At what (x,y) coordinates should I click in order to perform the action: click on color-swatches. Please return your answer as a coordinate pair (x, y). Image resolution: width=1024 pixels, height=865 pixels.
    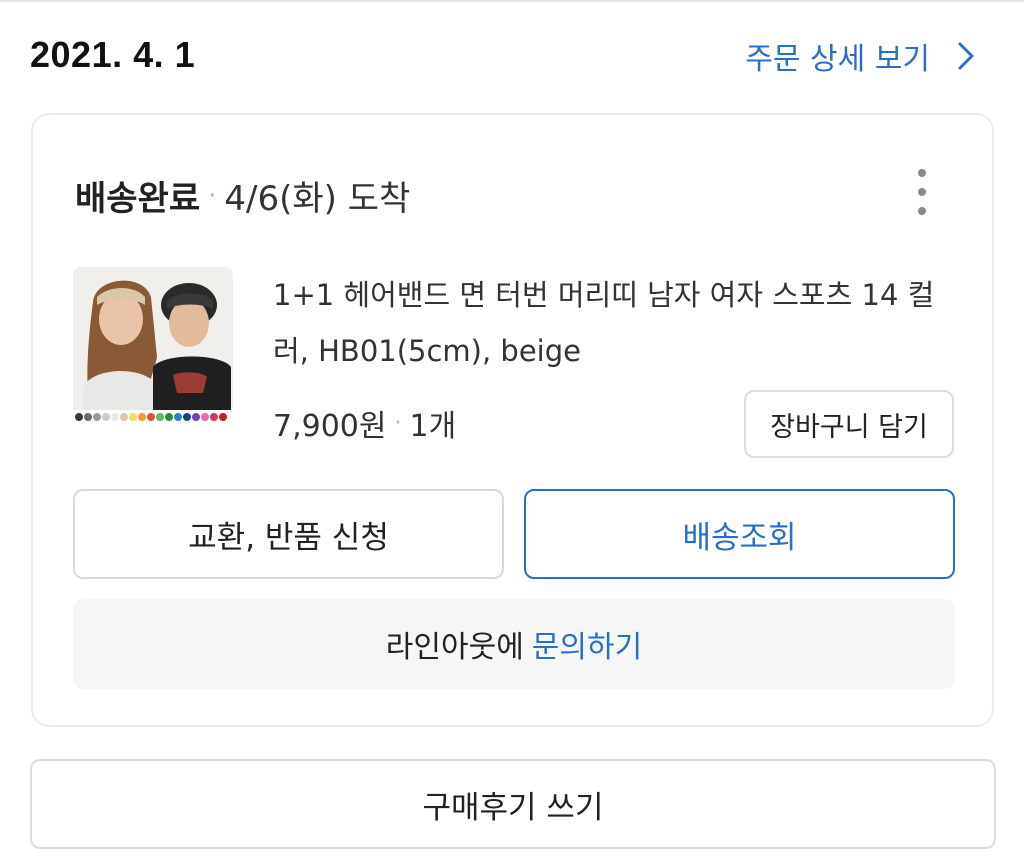
    Looking at the image, I should click on (151, 417).